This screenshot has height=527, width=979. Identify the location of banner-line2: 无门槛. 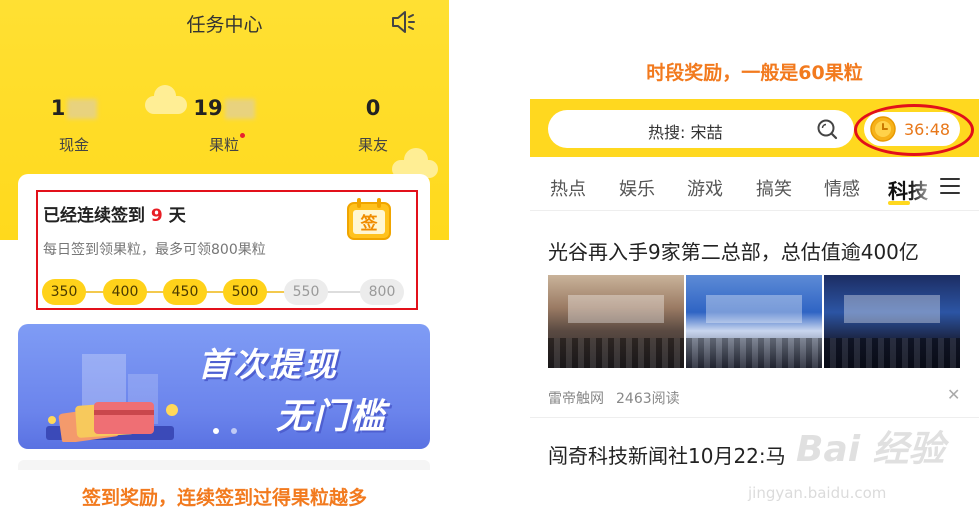
(332, 417).